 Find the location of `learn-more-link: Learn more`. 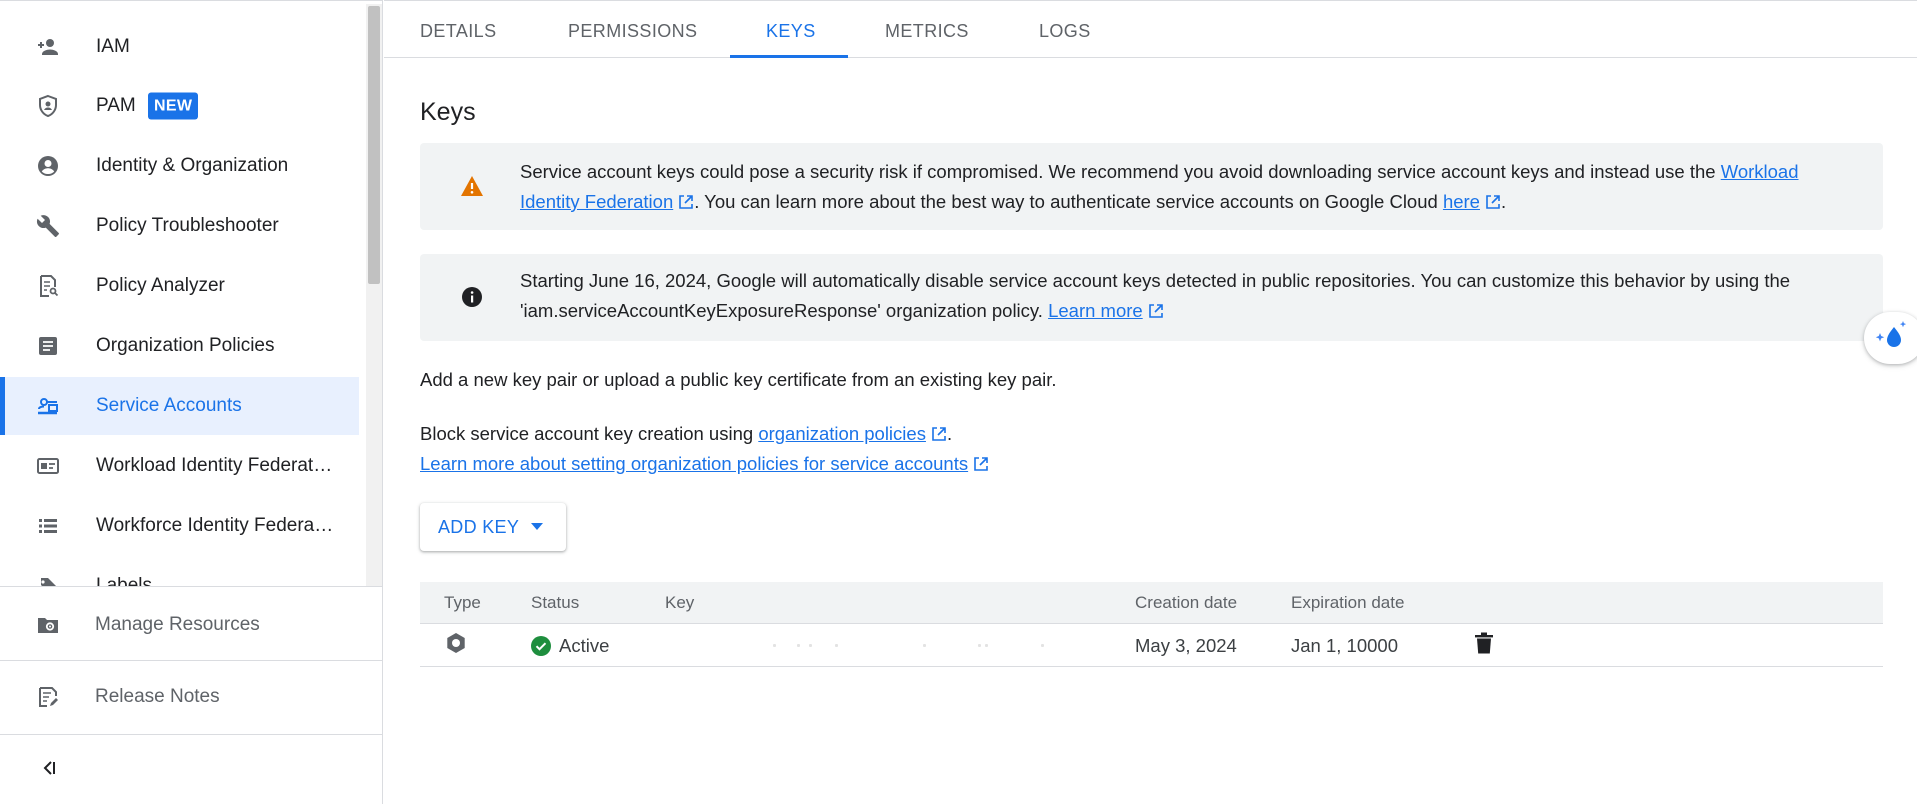

learn-more-link: Learn more is located at coordinates (1095, 310).